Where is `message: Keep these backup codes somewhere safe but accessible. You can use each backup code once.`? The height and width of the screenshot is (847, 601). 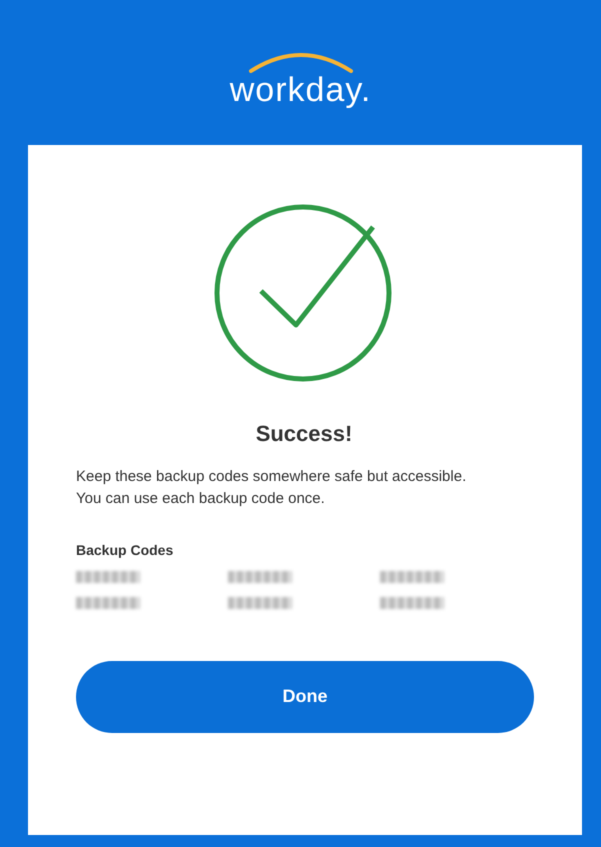 message: Keep these backup codes somewhere safe but accessible. You can use each backup code once. is located at coordinates (272, 488).